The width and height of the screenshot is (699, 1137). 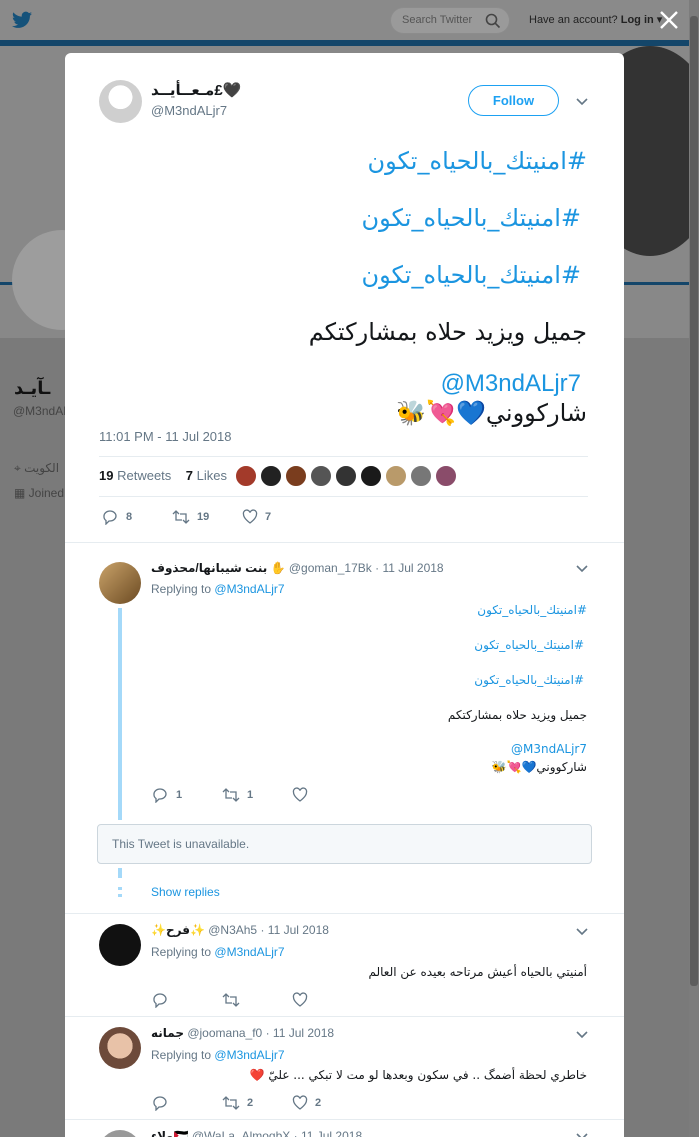 I want to click on scrollbar, so click(x=694, y=568).